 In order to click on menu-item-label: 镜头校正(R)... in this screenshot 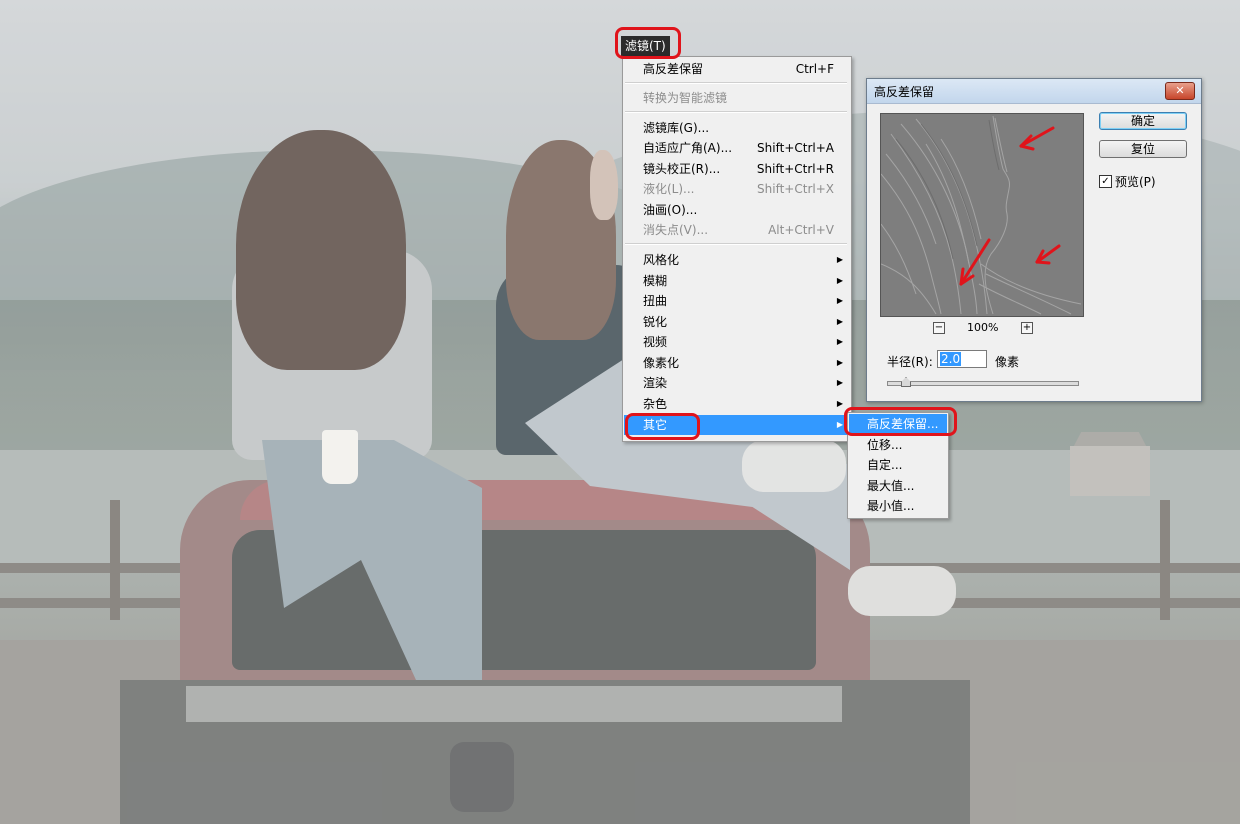, I will do `click(682, 169)`.